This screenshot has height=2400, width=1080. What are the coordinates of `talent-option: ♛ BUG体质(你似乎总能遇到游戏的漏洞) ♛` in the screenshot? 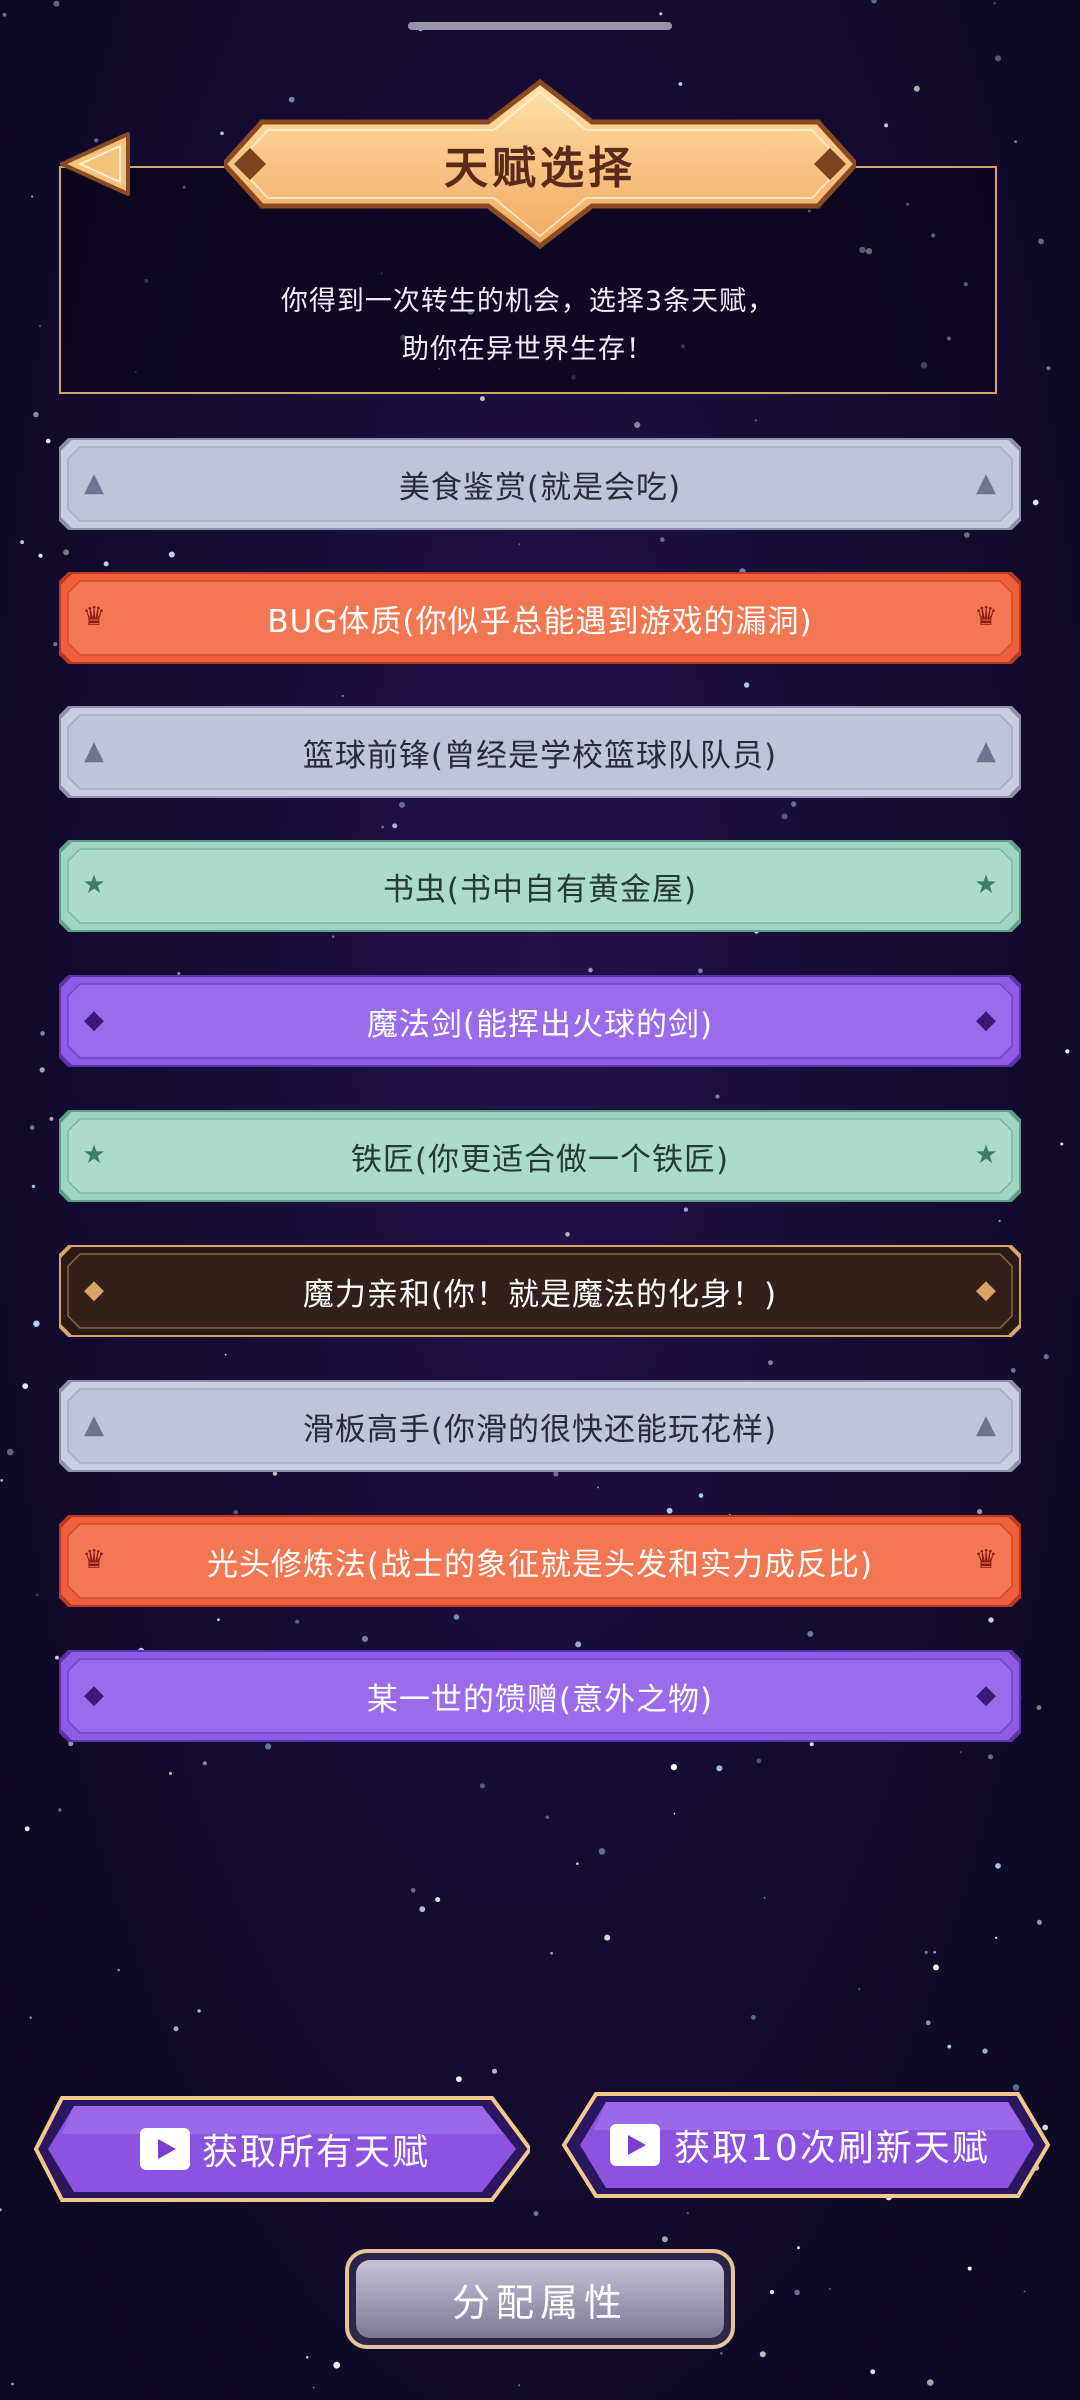 It's located at (540, 618).